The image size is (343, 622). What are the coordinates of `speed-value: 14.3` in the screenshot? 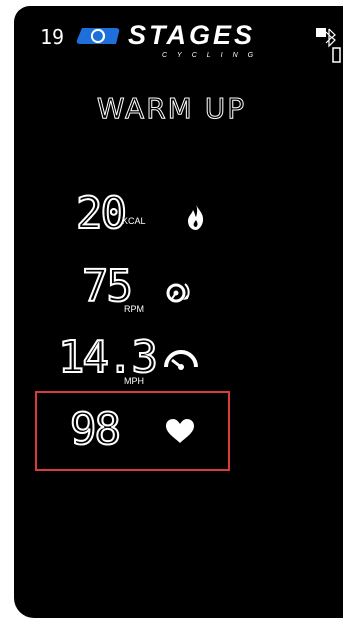 It's located at (108, 357).